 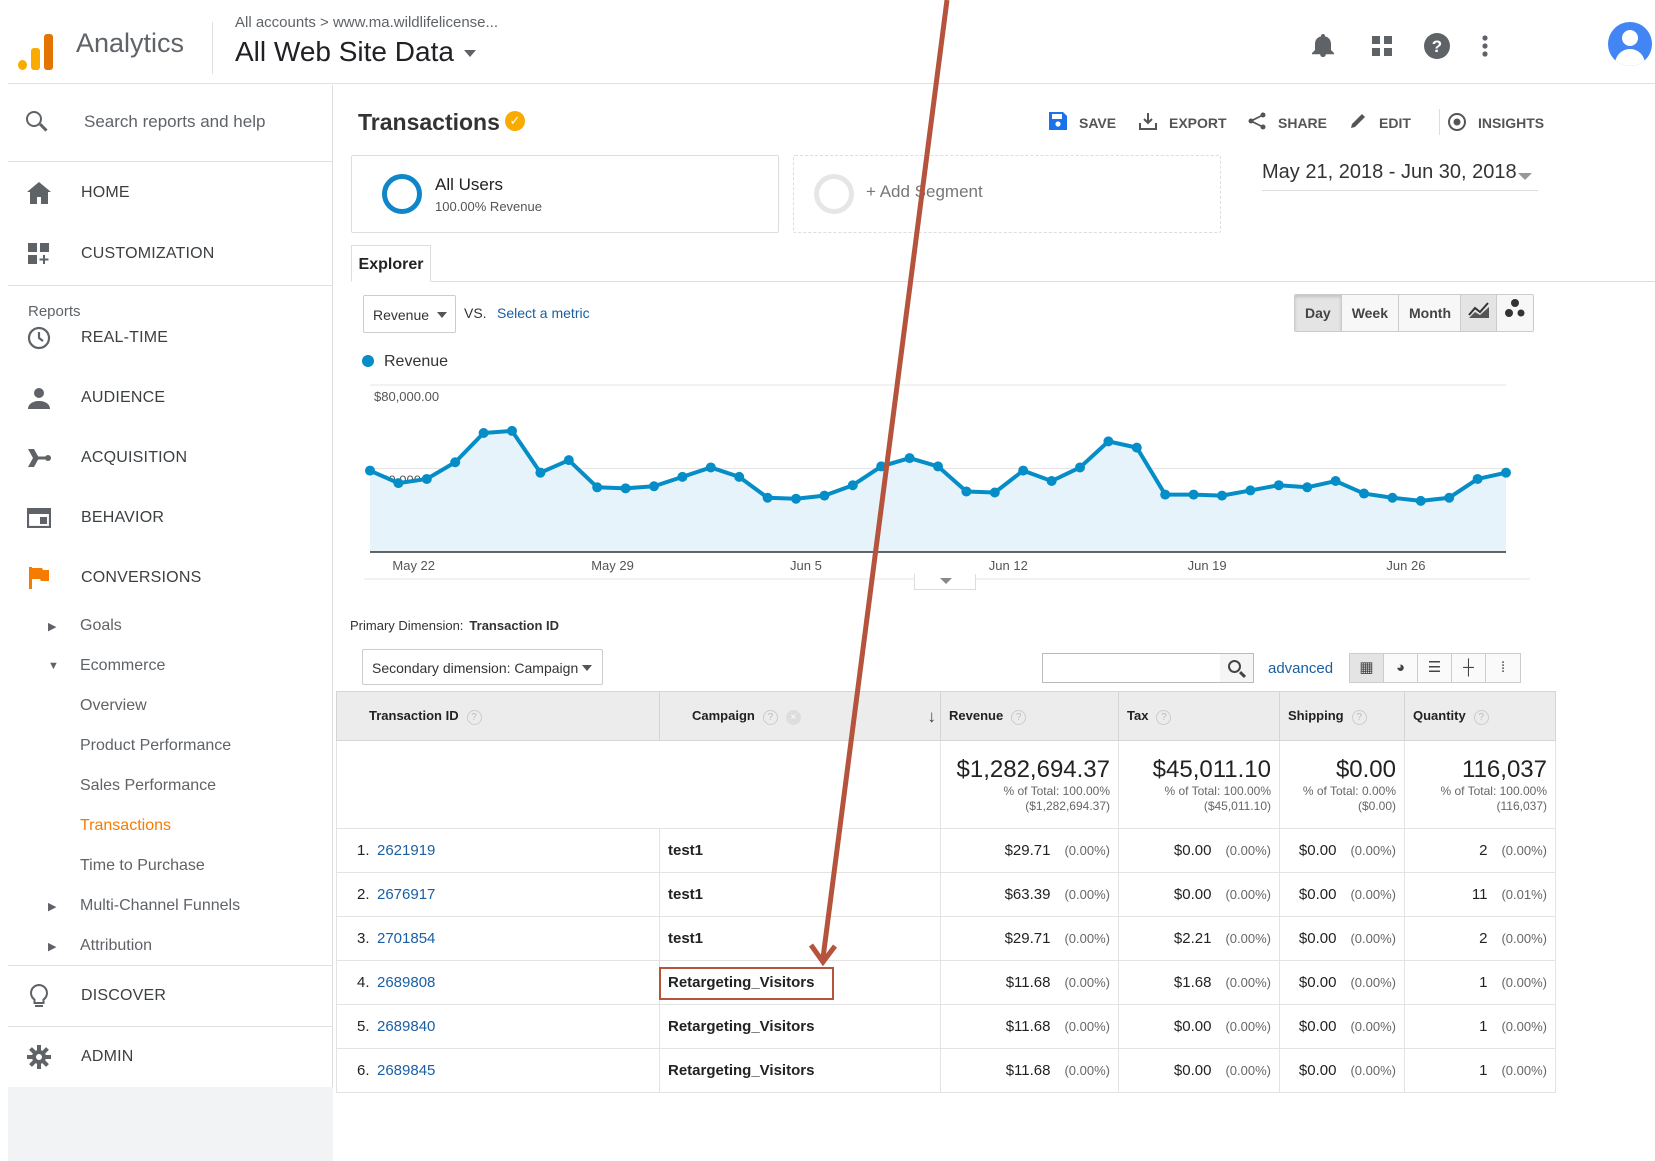 I want to click on chevron-right-icon: ▶, so click(x=52, y=947).